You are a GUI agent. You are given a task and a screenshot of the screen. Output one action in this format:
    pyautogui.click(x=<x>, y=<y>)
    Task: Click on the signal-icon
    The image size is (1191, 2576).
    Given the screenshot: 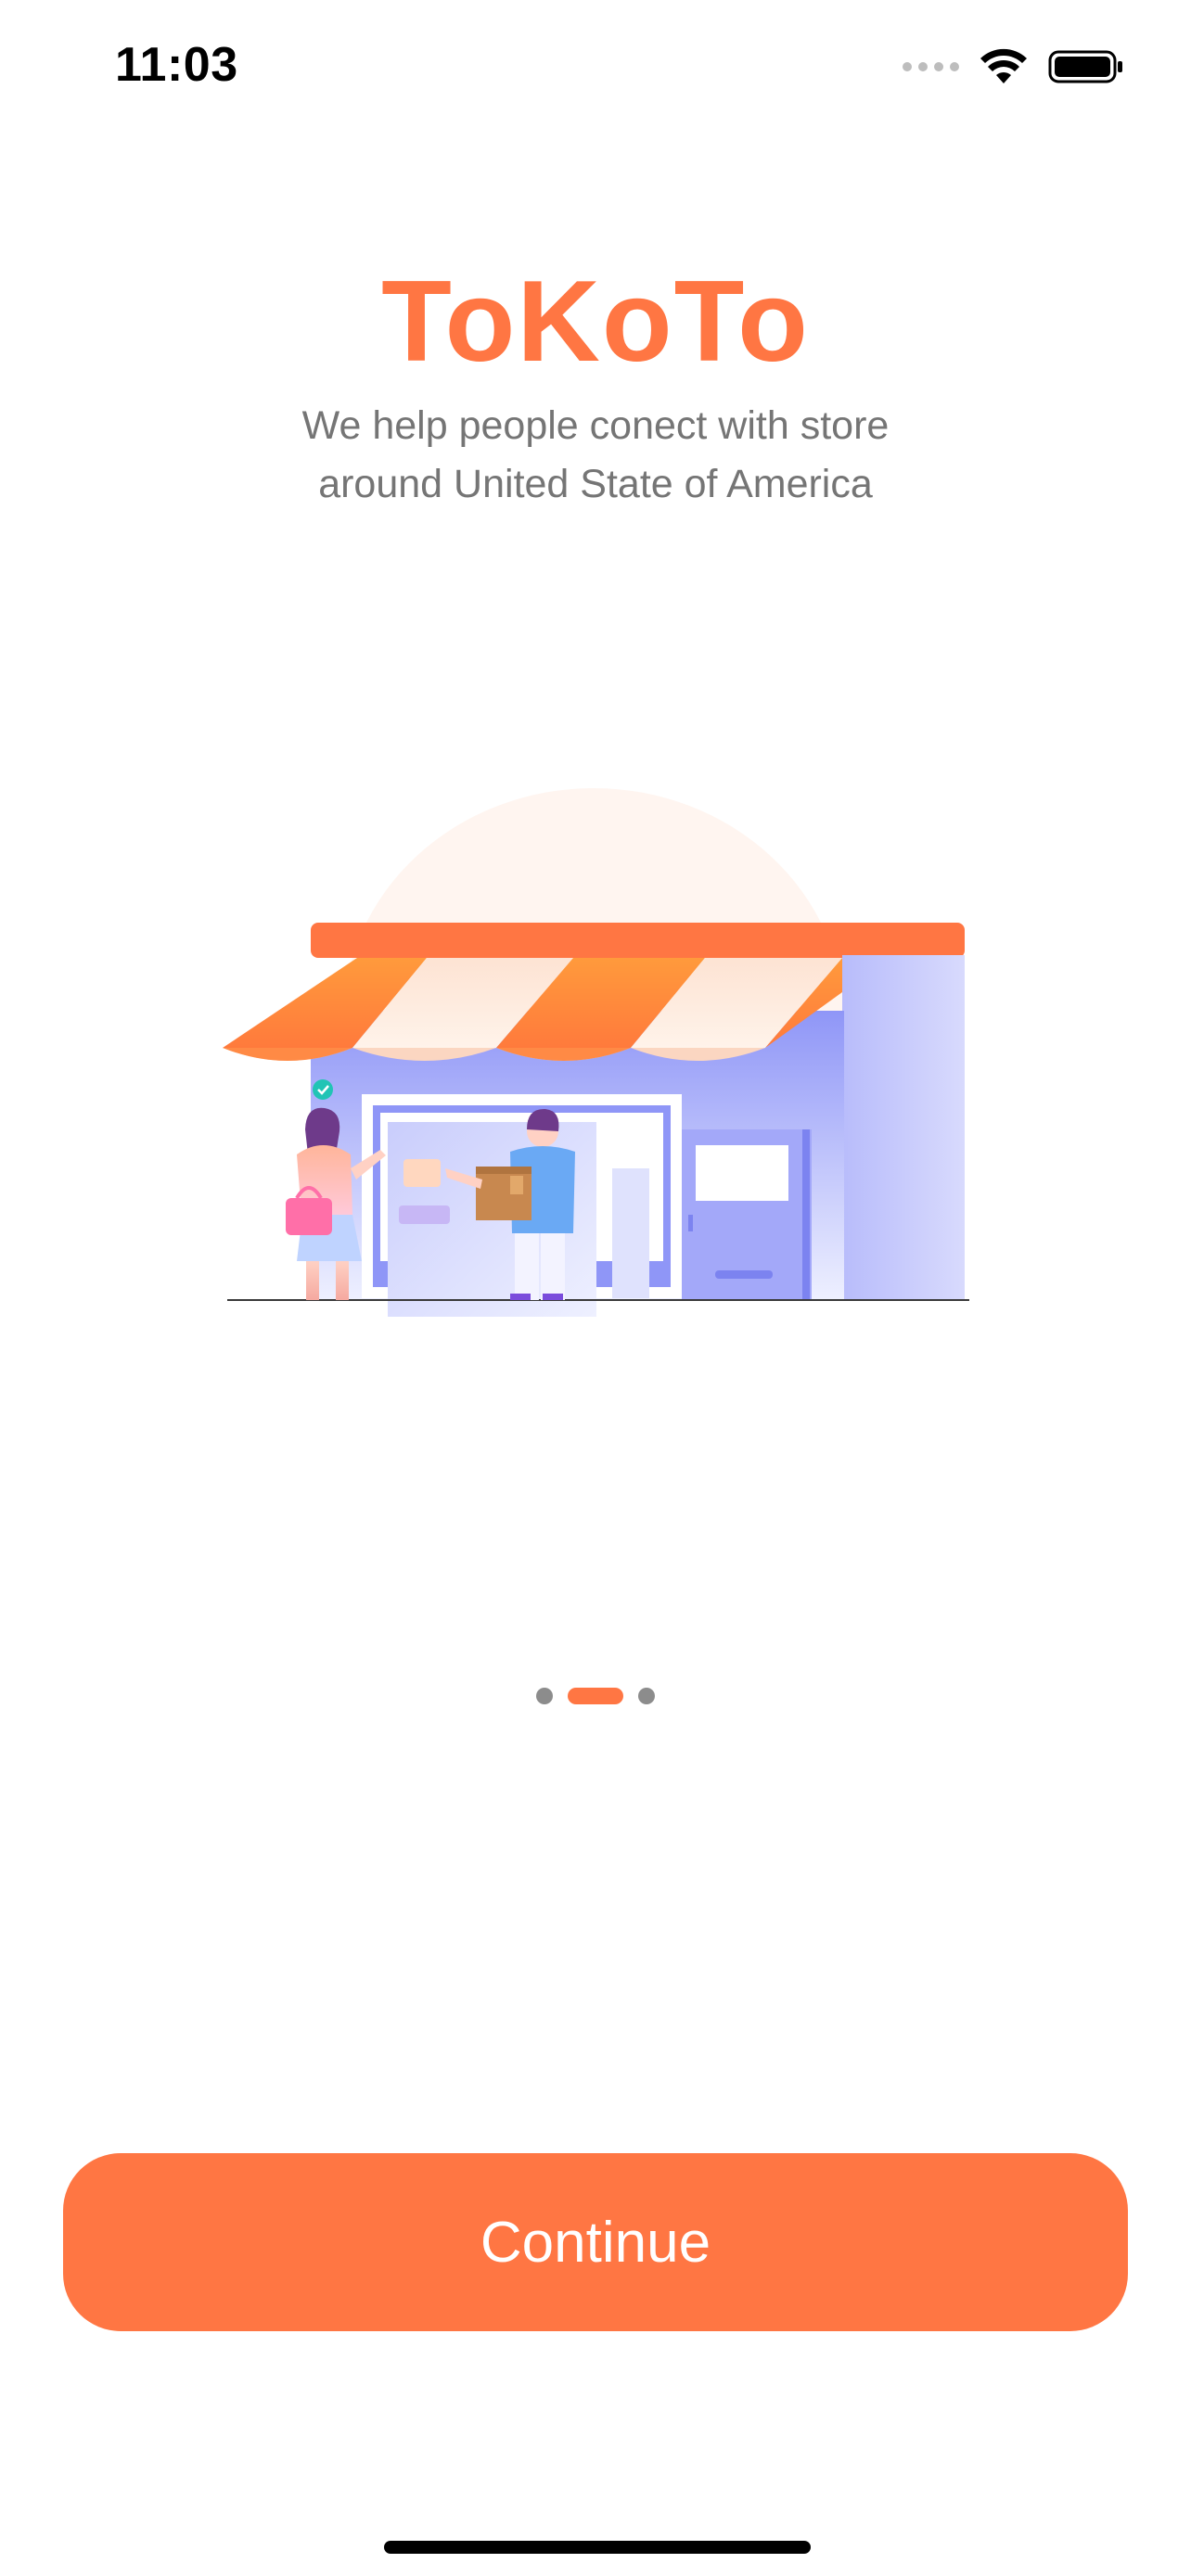 What is the action you would take?
    pyautogui.click(x=931, y=66)
    